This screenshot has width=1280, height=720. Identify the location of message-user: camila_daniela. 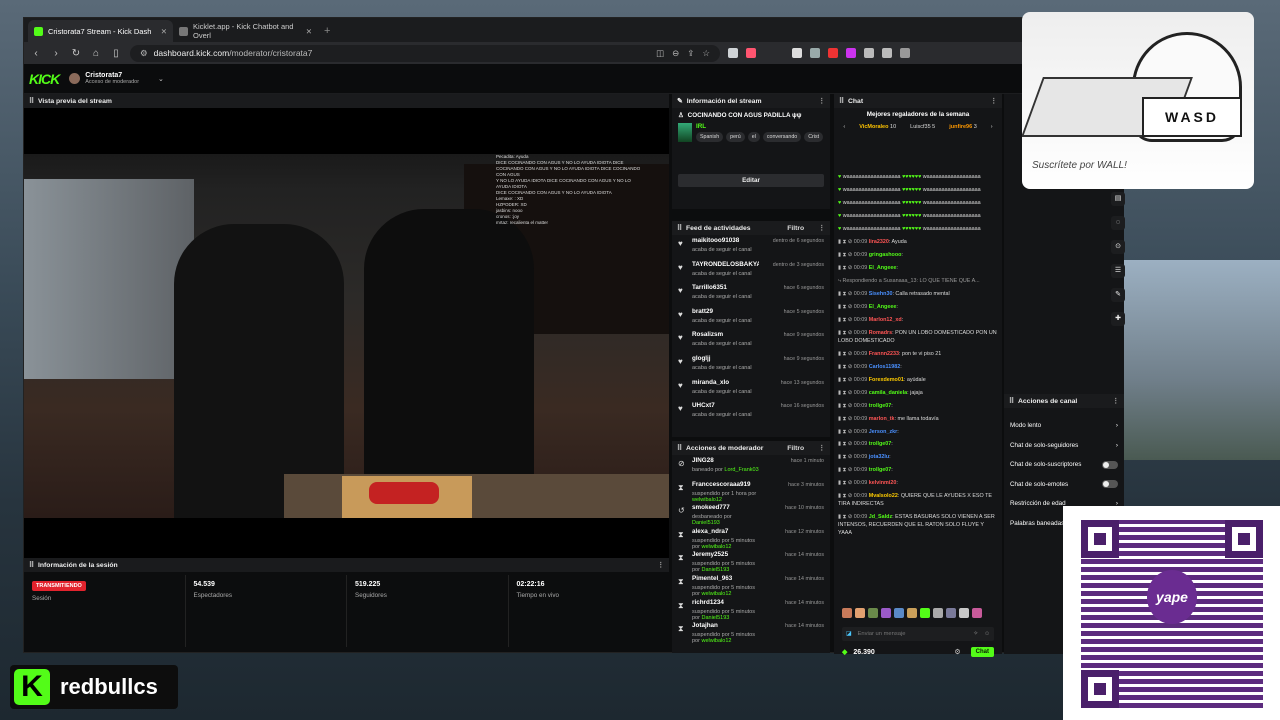
(888, 393).